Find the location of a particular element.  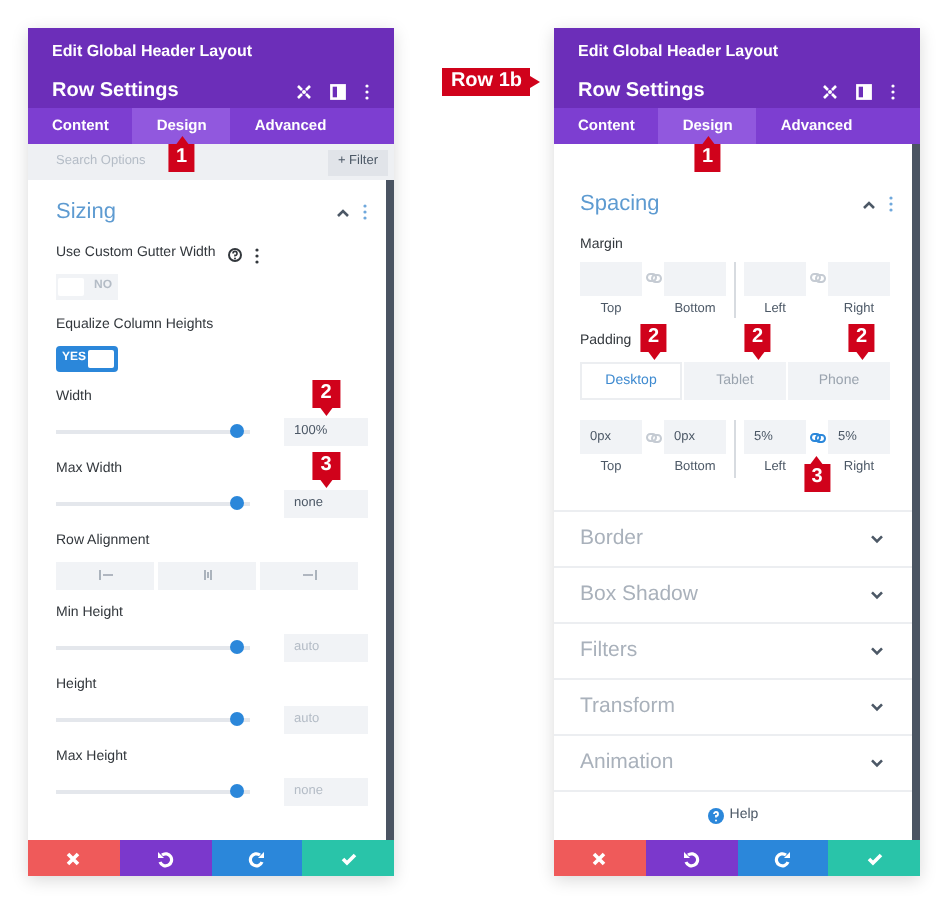

section-title: Spacing is located at coordinates (620, 204).